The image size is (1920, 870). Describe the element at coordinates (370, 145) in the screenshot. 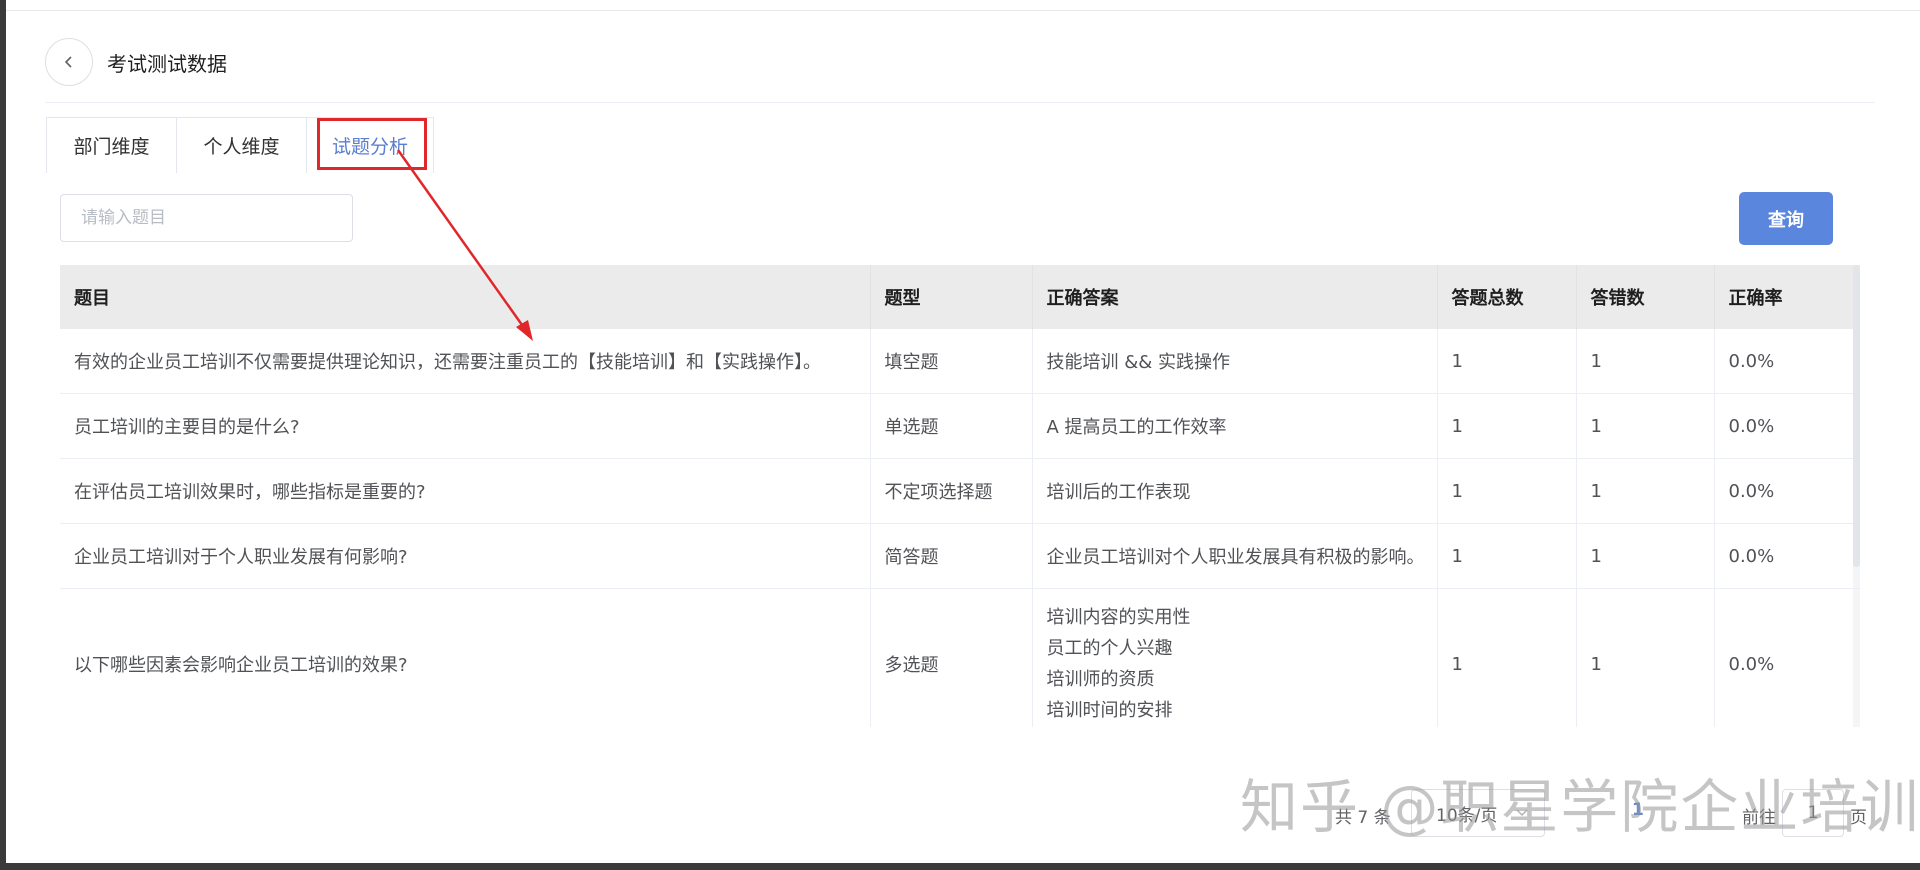

I see `tab-question-analysis: 试题分析` at that location.